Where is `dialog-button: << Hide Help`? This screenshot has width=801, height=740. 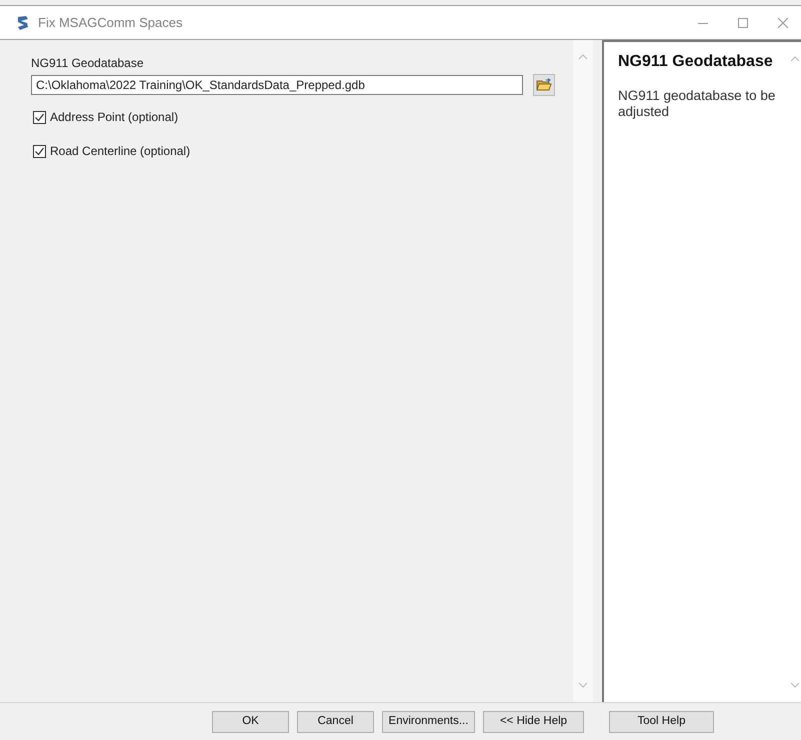 dialog-button: << Hide Help is located at coordinates (533, 721).